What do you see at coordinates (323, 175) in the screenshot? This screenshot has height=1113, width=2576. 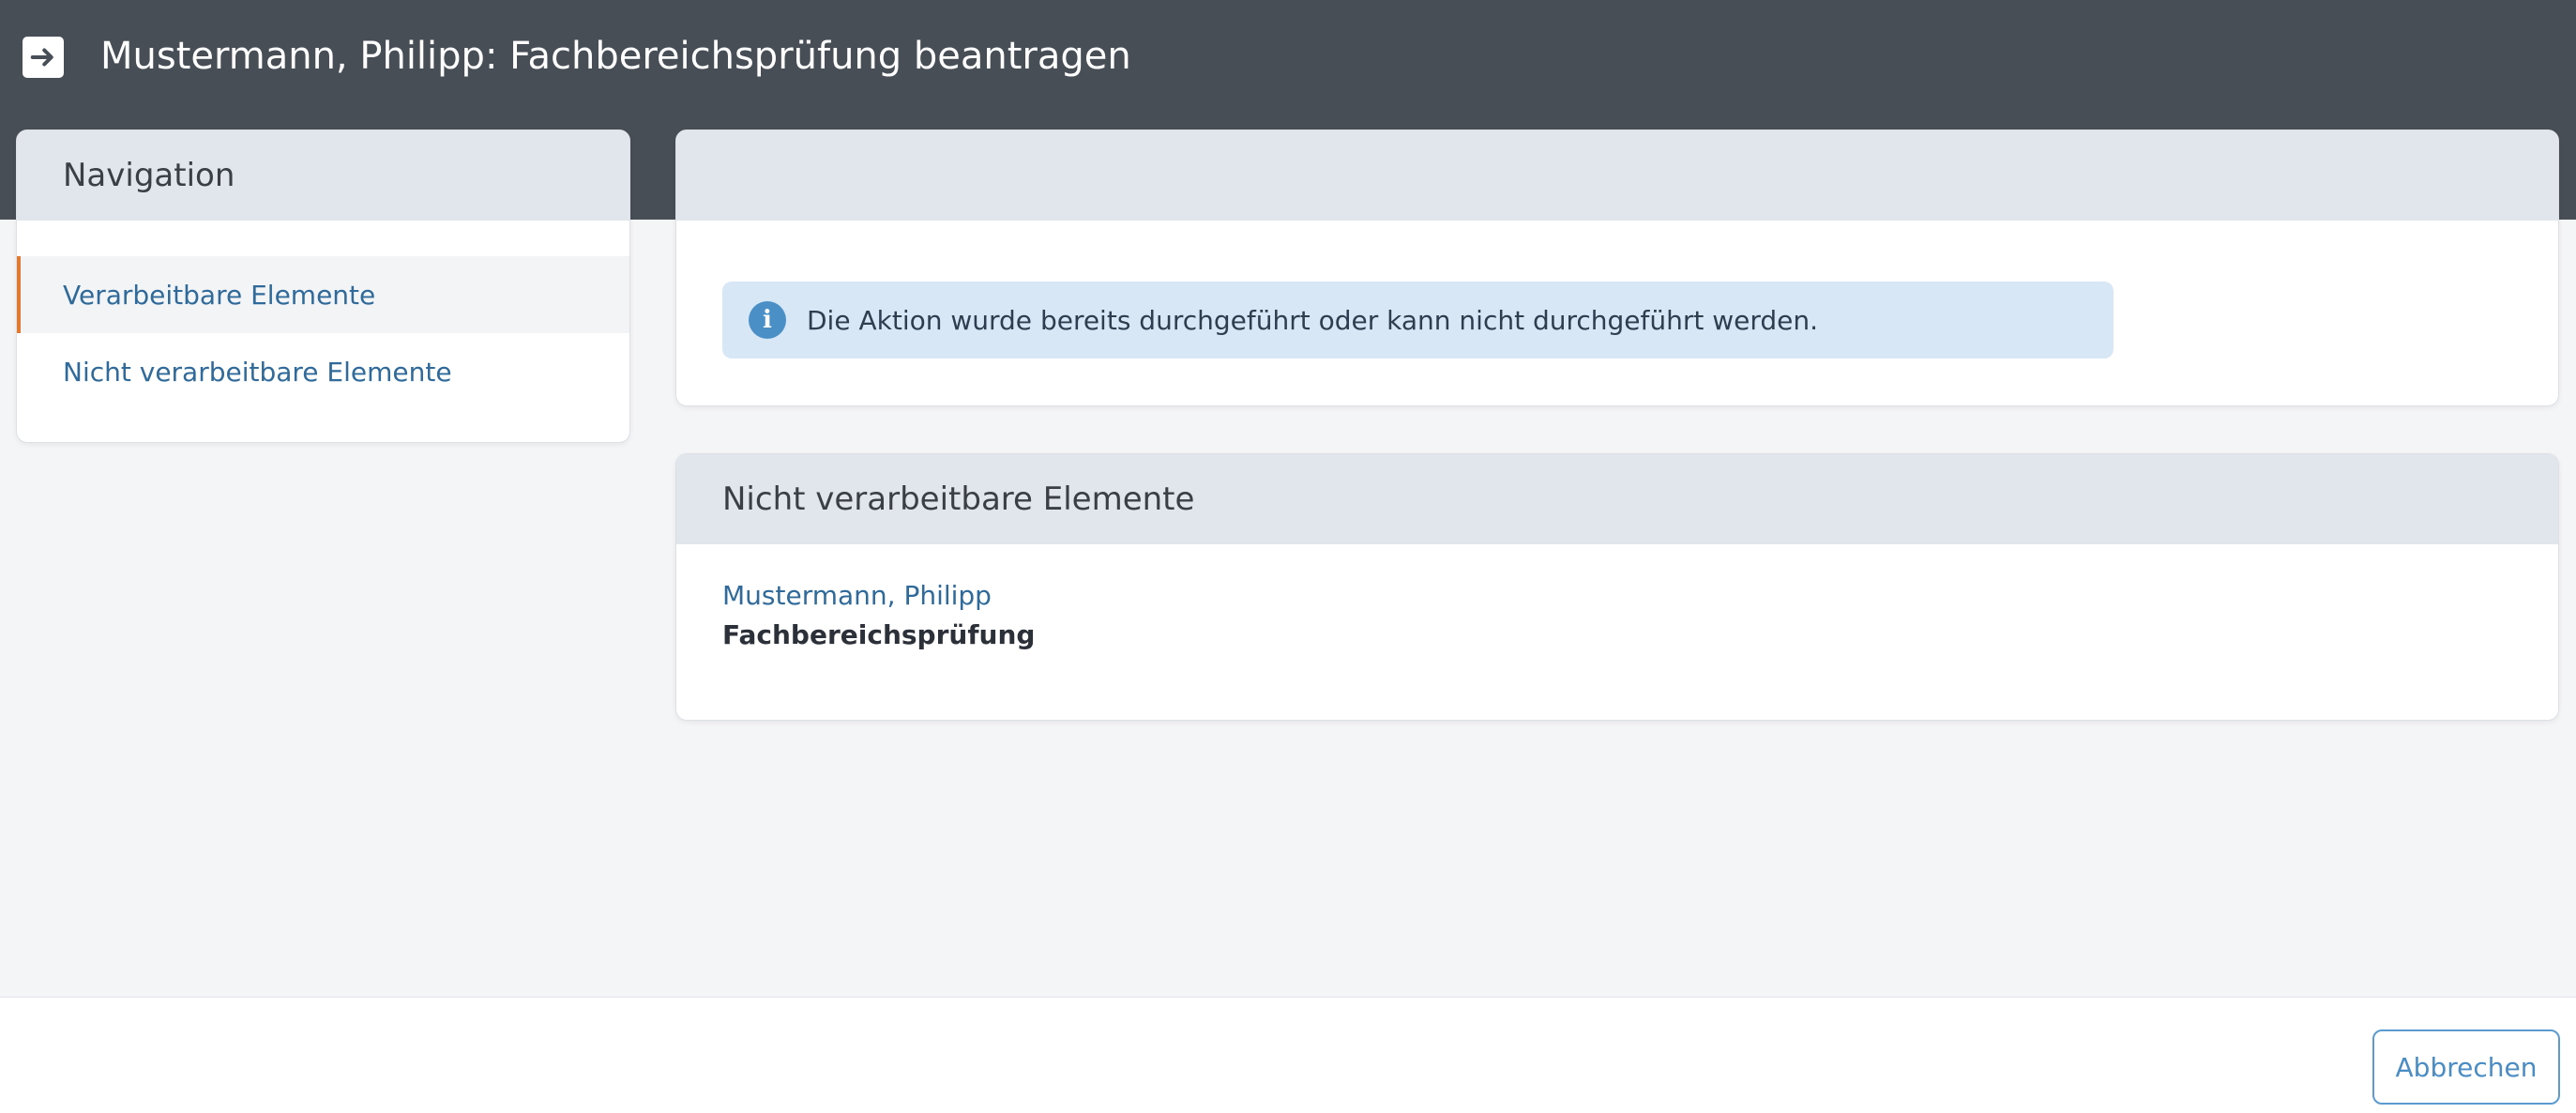 I see `navigation-heading: Navigation` at bounding box center [323, 175].